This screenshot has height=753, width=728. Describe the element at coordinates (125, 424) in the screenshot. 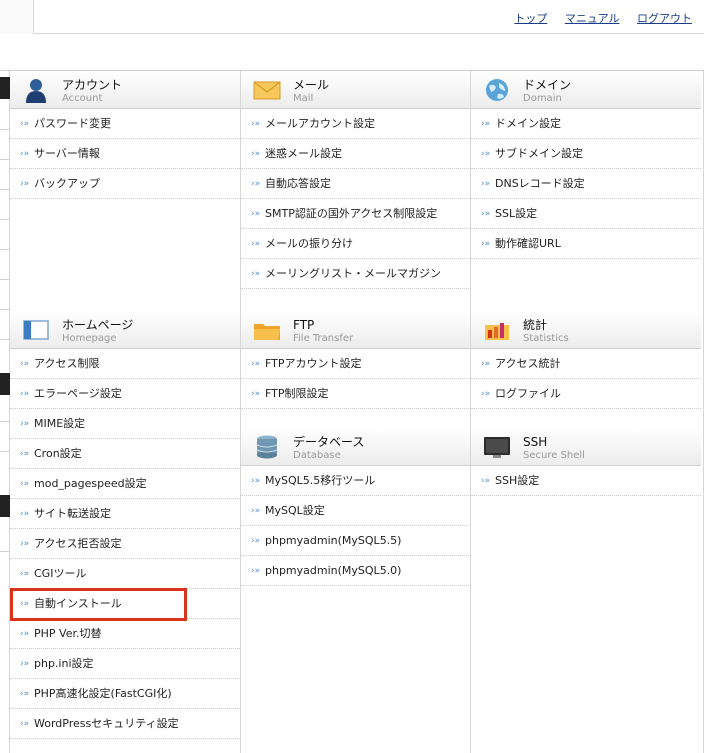

I see `menu-item-mime: ›» MIME設定` at that location.